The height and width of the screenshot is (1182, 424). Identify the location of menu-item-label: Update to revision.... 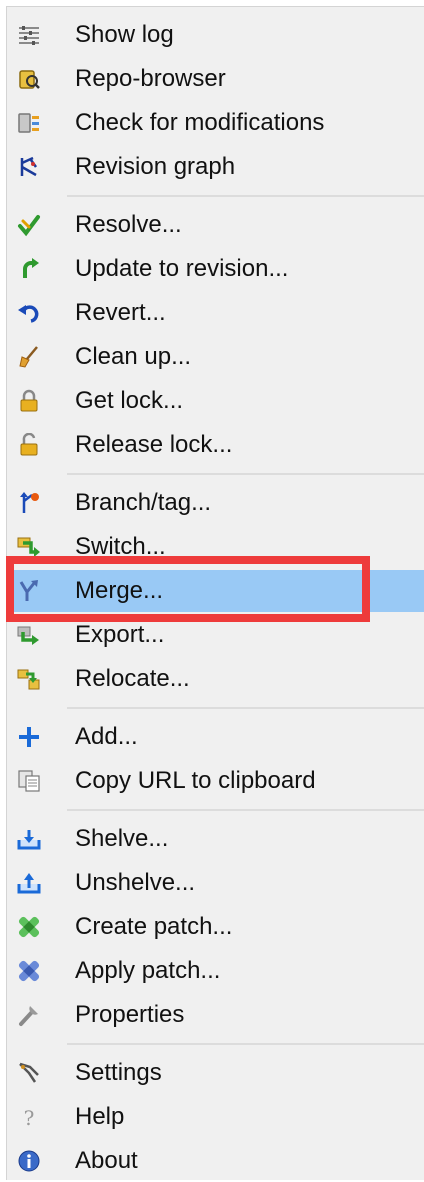
(182, 268).